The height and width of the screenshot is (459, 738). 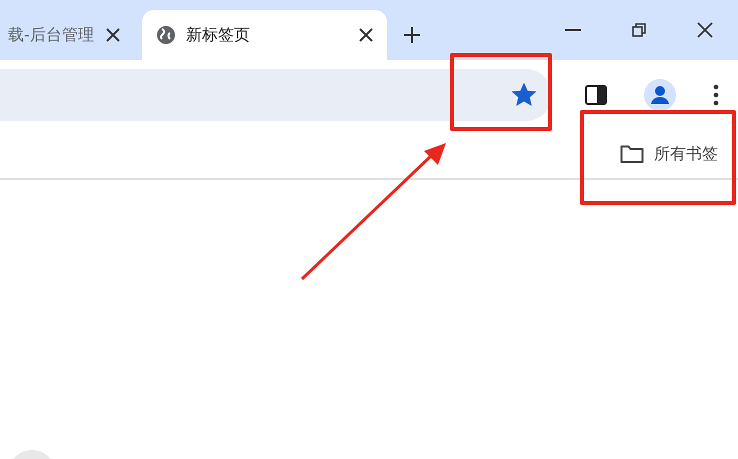 What do you see at coordinates (412, 35) in the screenshot?
I see `plus-icon` at bounding box center [412, 35].